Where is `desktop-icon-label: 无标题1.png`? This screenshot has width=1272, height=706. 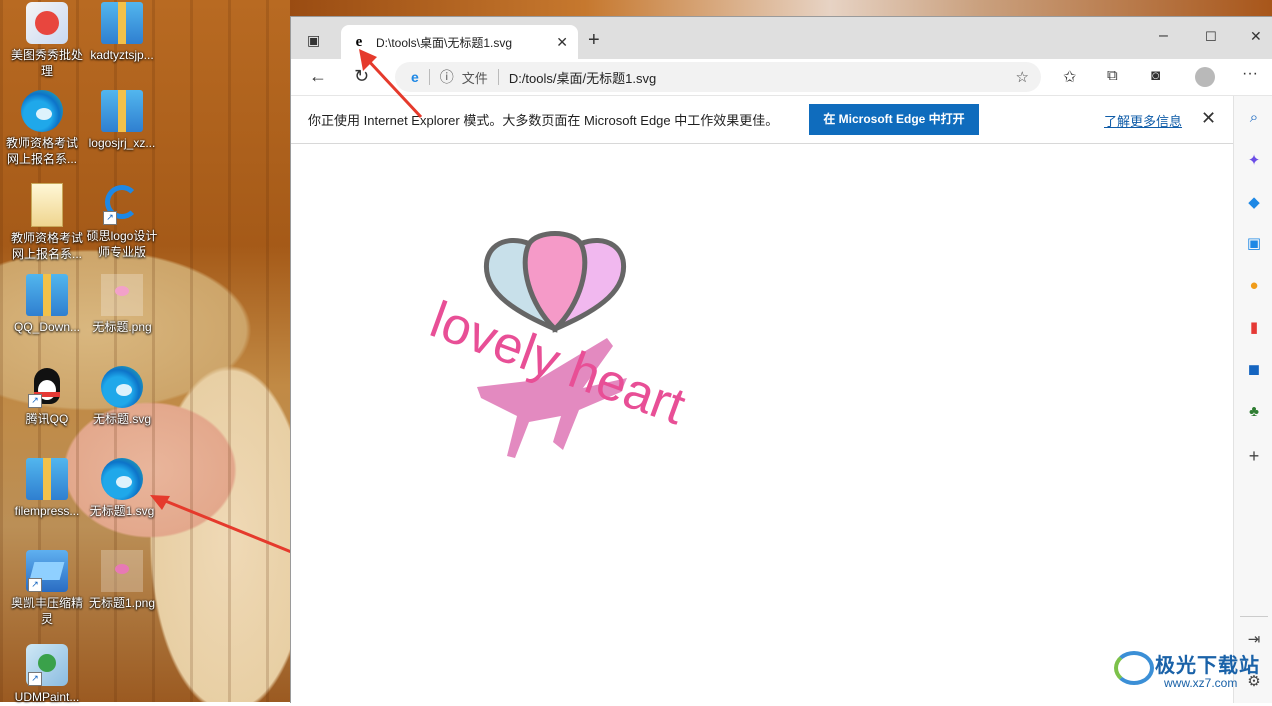 desktop-icon-label: 无标题1.png is located at coordinates (122, 603).